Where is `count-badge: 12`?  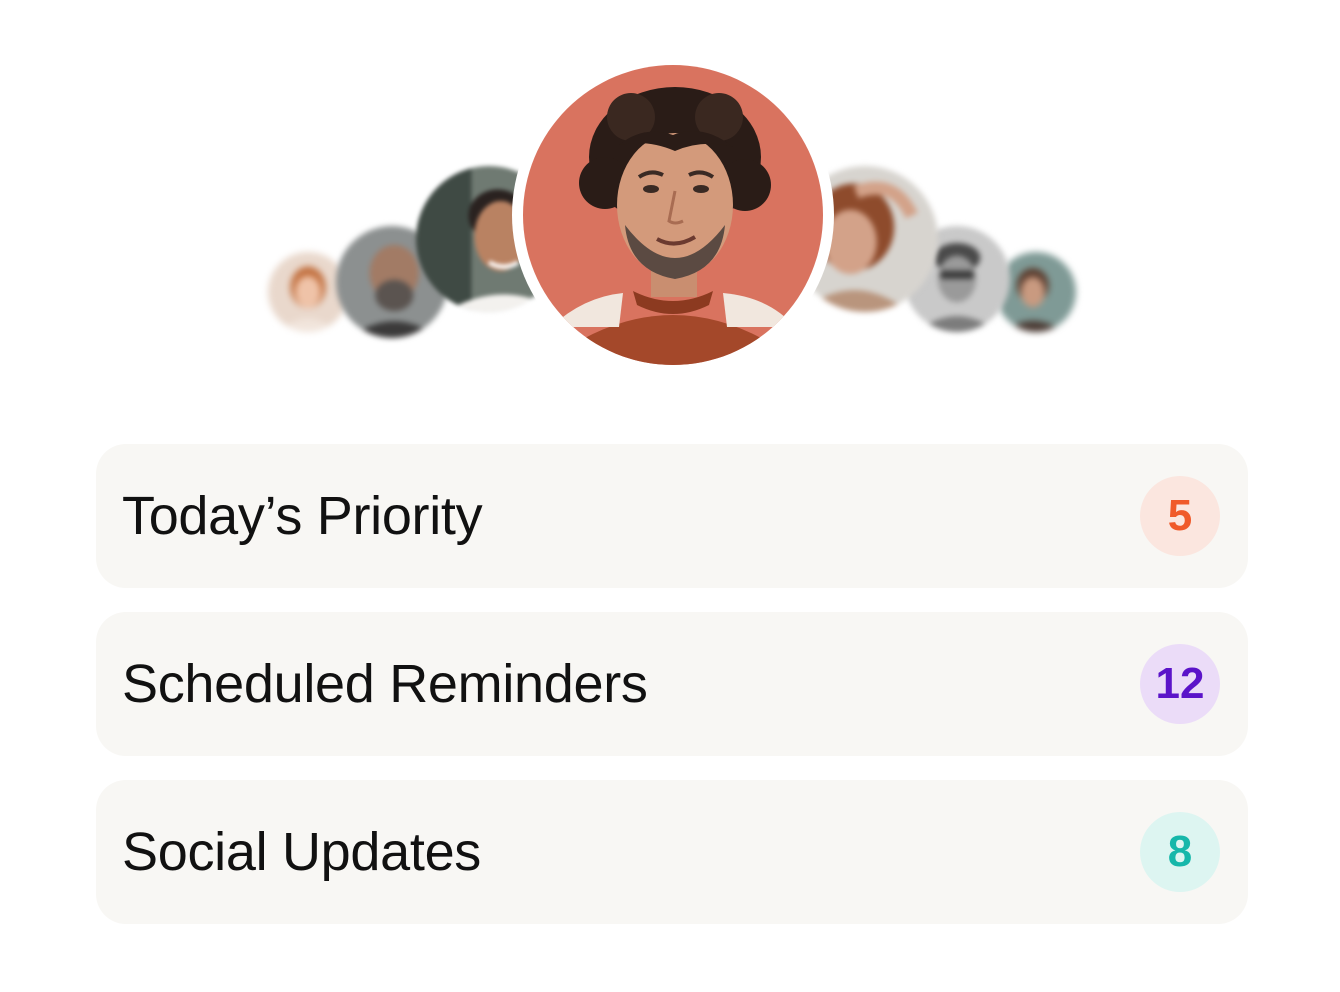 count-badge: 12 is located at coordinates (1180, 684).